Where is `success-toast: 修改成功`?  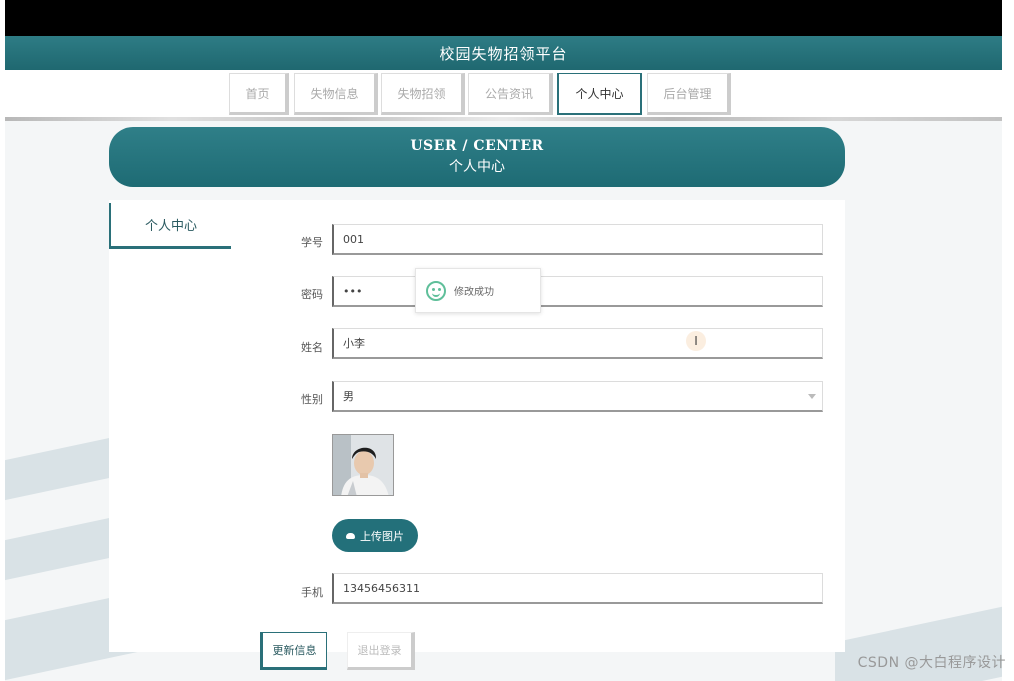
success-toast: 修改成功 is located at coordinates (478, 290).